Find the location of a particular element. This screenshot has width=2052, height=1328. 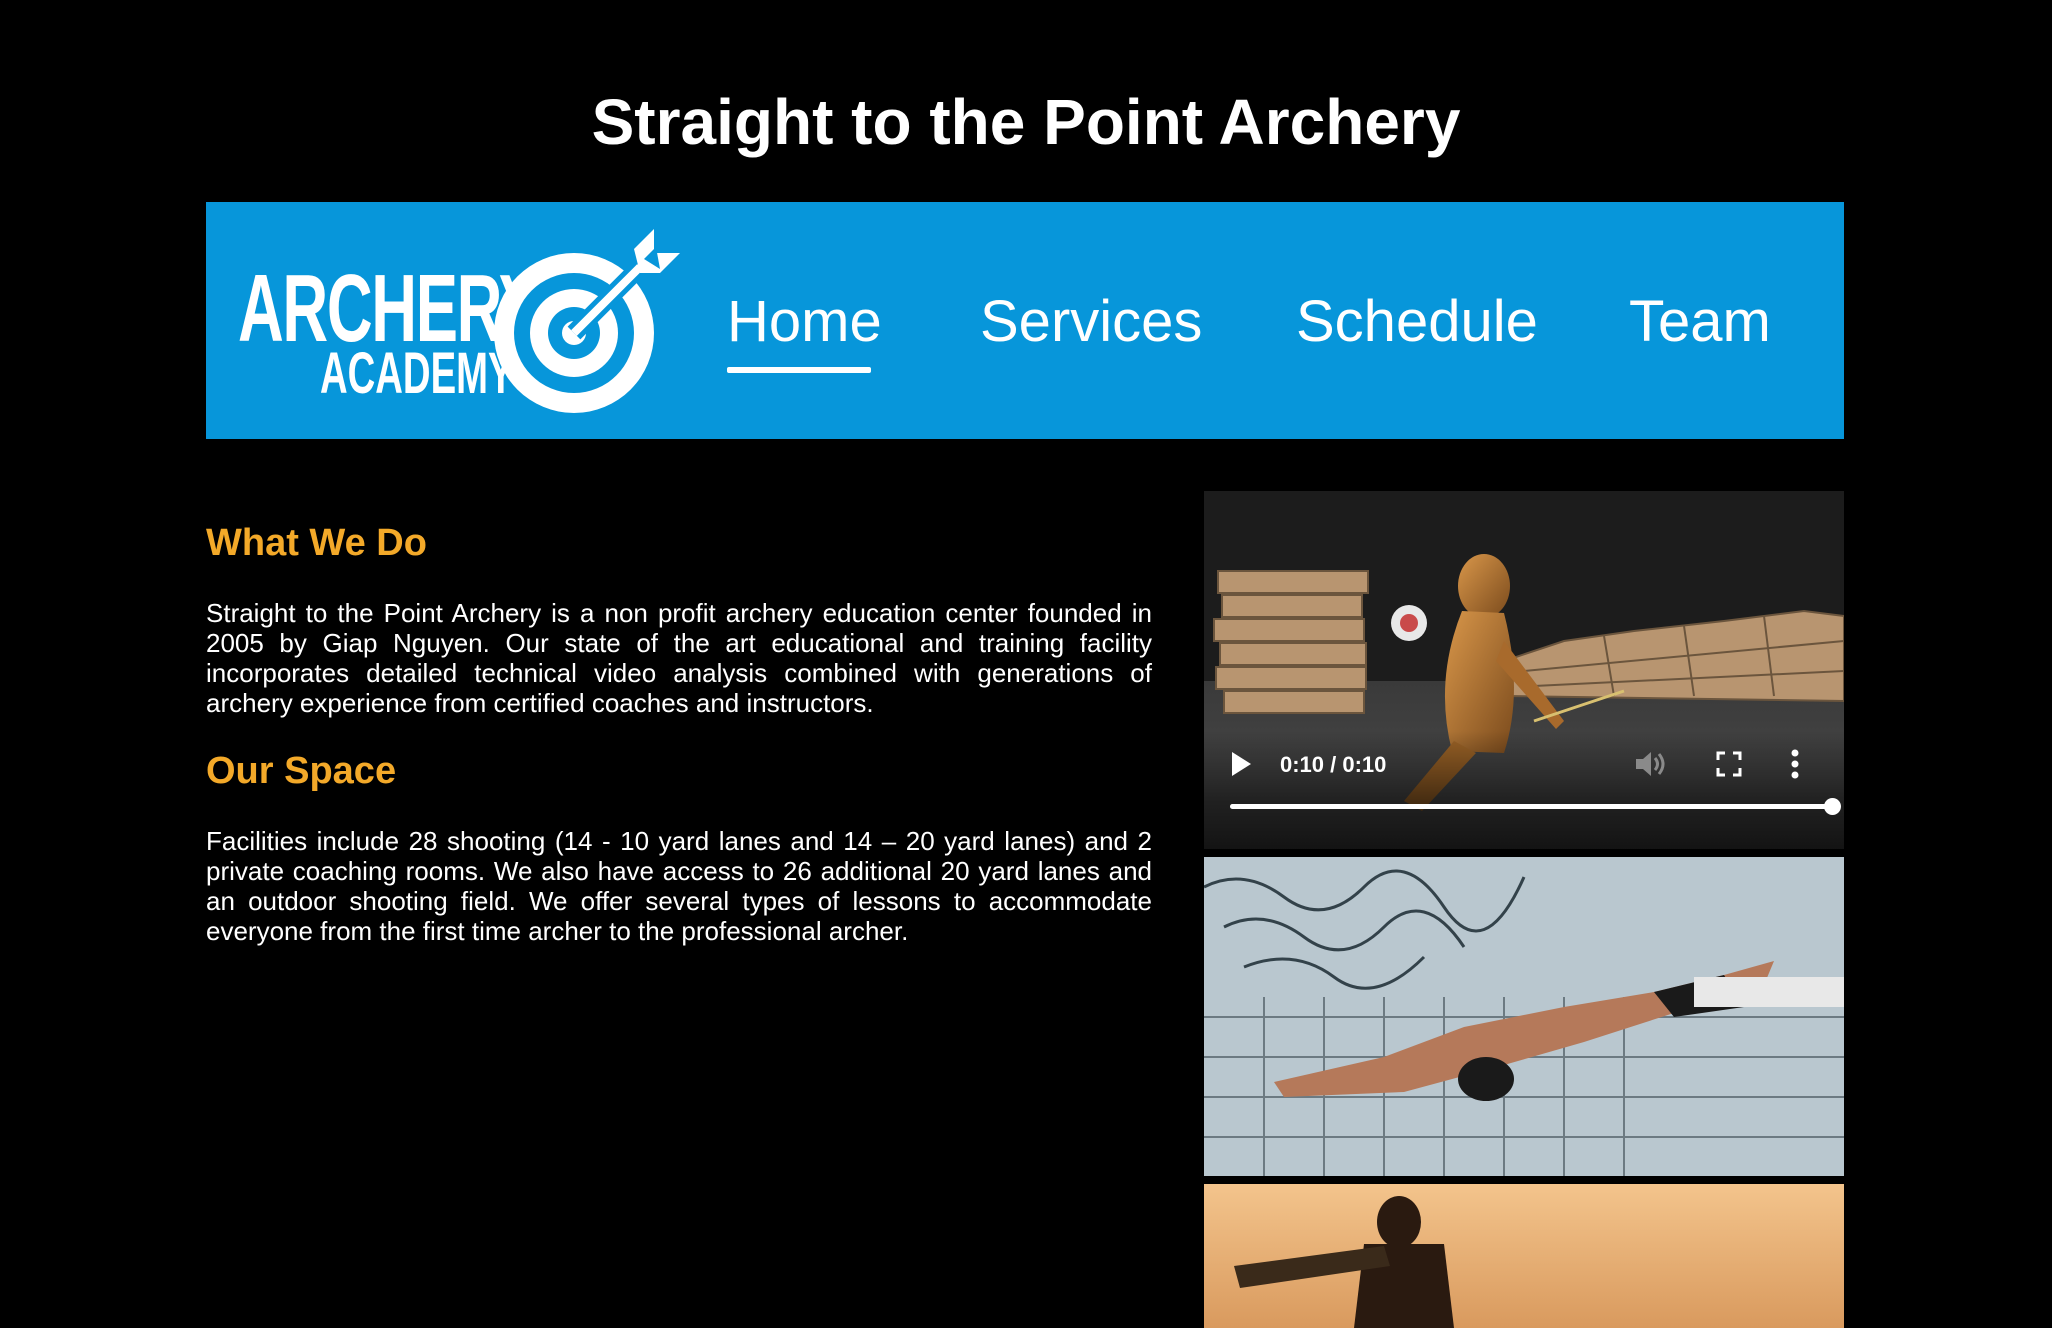

video-time-display: 0:10 / 0:10 is located at coordinates (1333, 764).